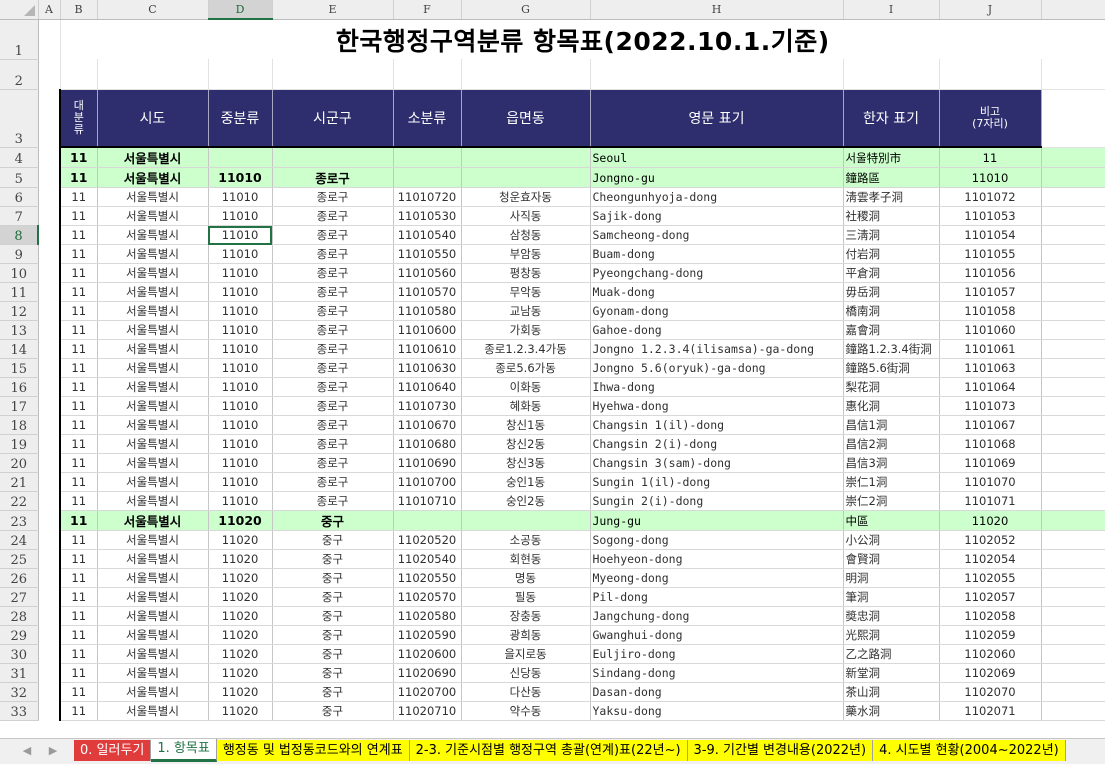 Image resolution: width=1105 pixels, height=764 pixels. What do you see at coordinates (19, 559) in the screenshot?
I see `row-header-25: 25` at bounding box center [19, 559].